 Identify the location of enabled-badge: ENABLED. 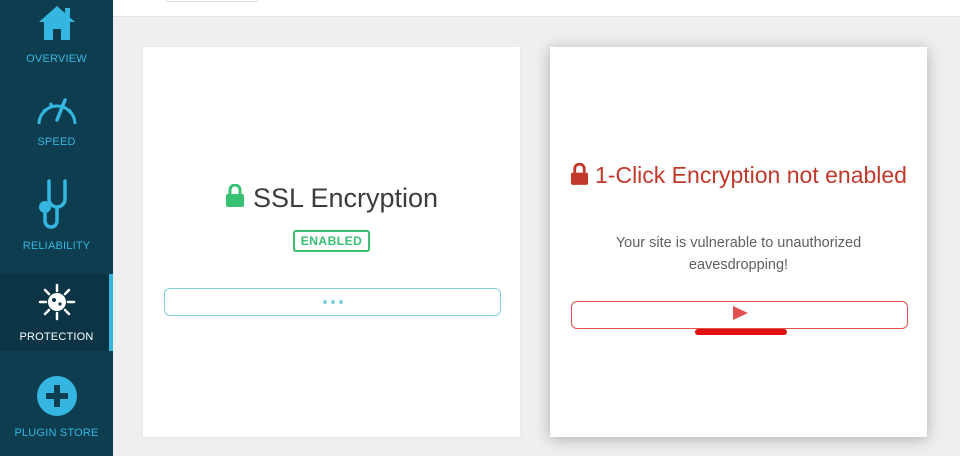
(331, 241).